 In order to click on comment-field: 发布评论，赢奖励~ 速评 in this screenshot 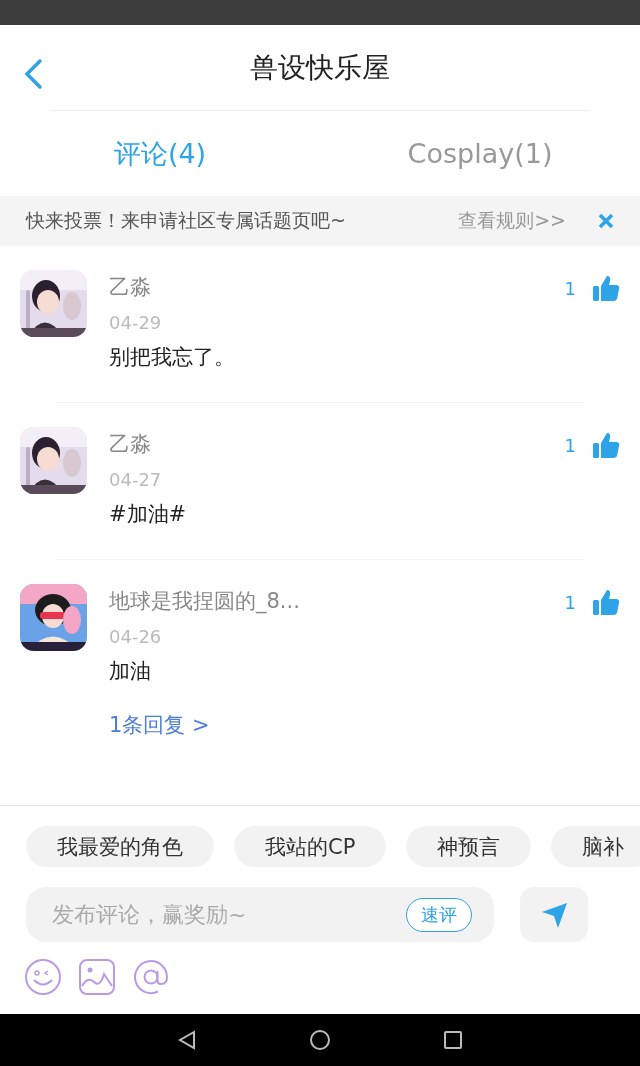, I will do `click(260, 914)`.